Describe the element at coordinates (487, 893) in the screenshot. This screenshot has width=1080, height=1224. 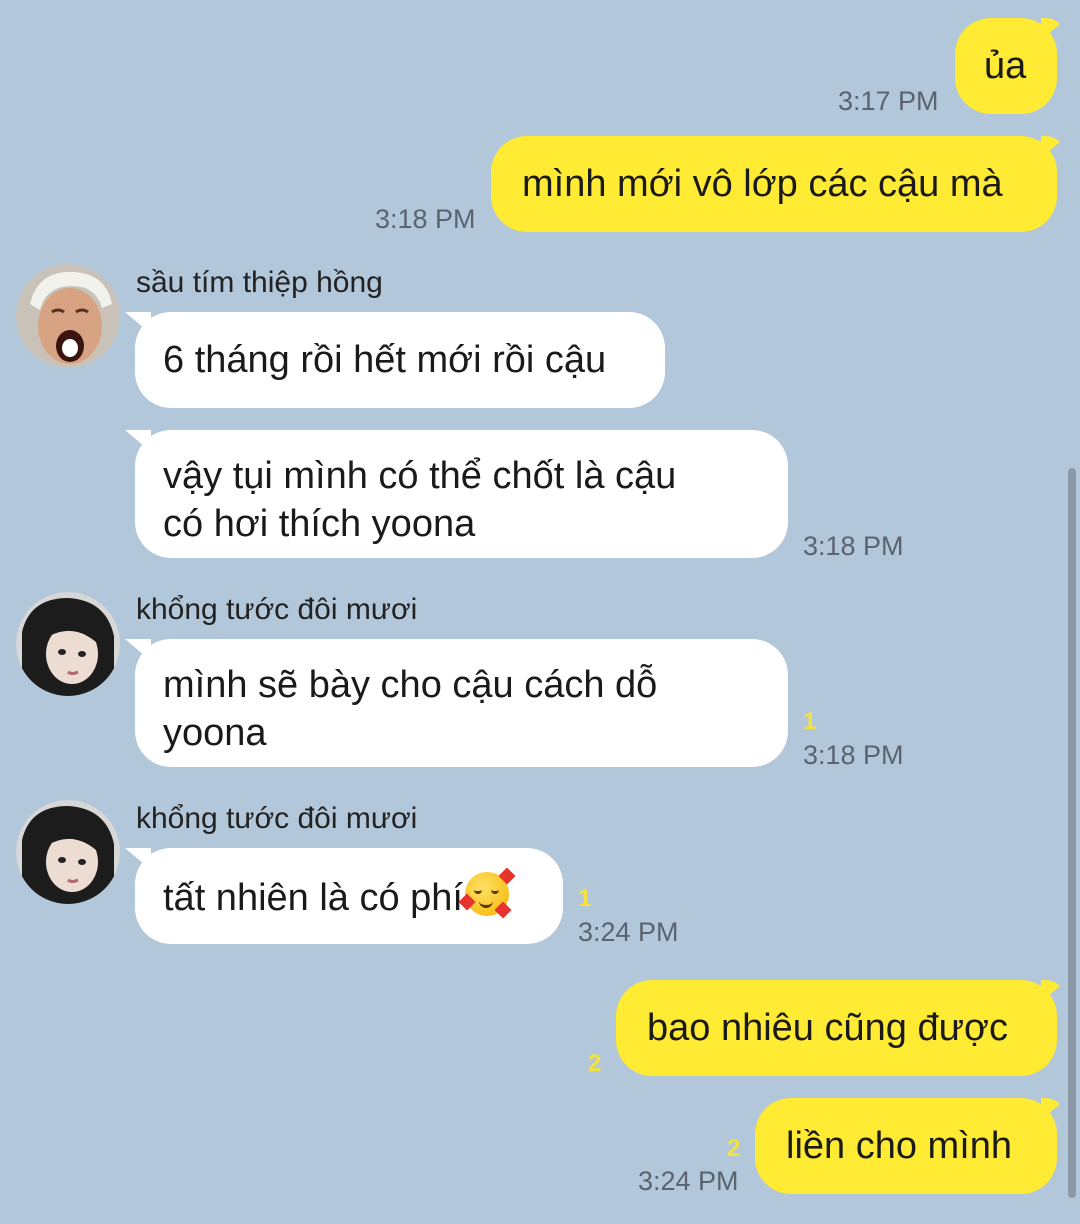
I see `smiling-face-with-hearts-icon` at that location.